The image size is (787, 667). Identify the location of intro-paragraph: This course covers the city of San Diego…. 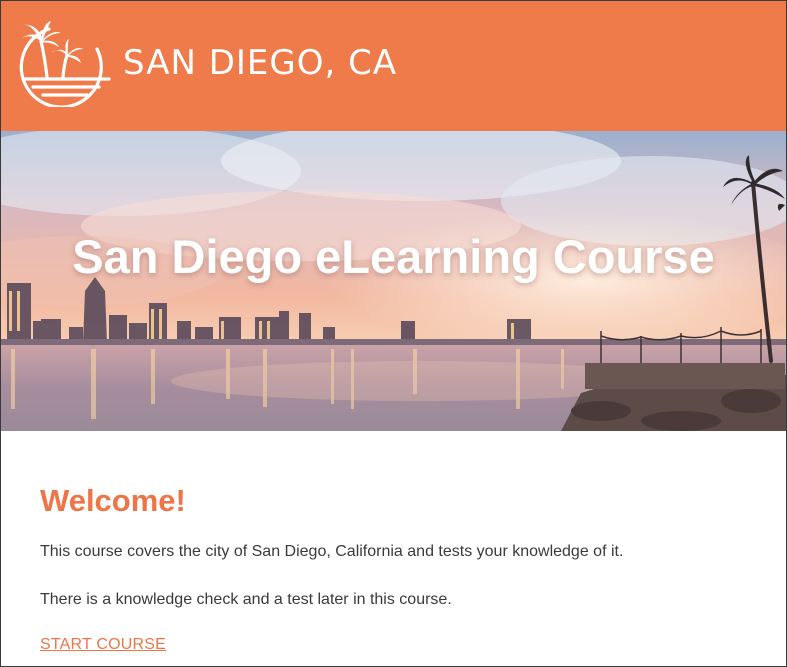
(332, 551).